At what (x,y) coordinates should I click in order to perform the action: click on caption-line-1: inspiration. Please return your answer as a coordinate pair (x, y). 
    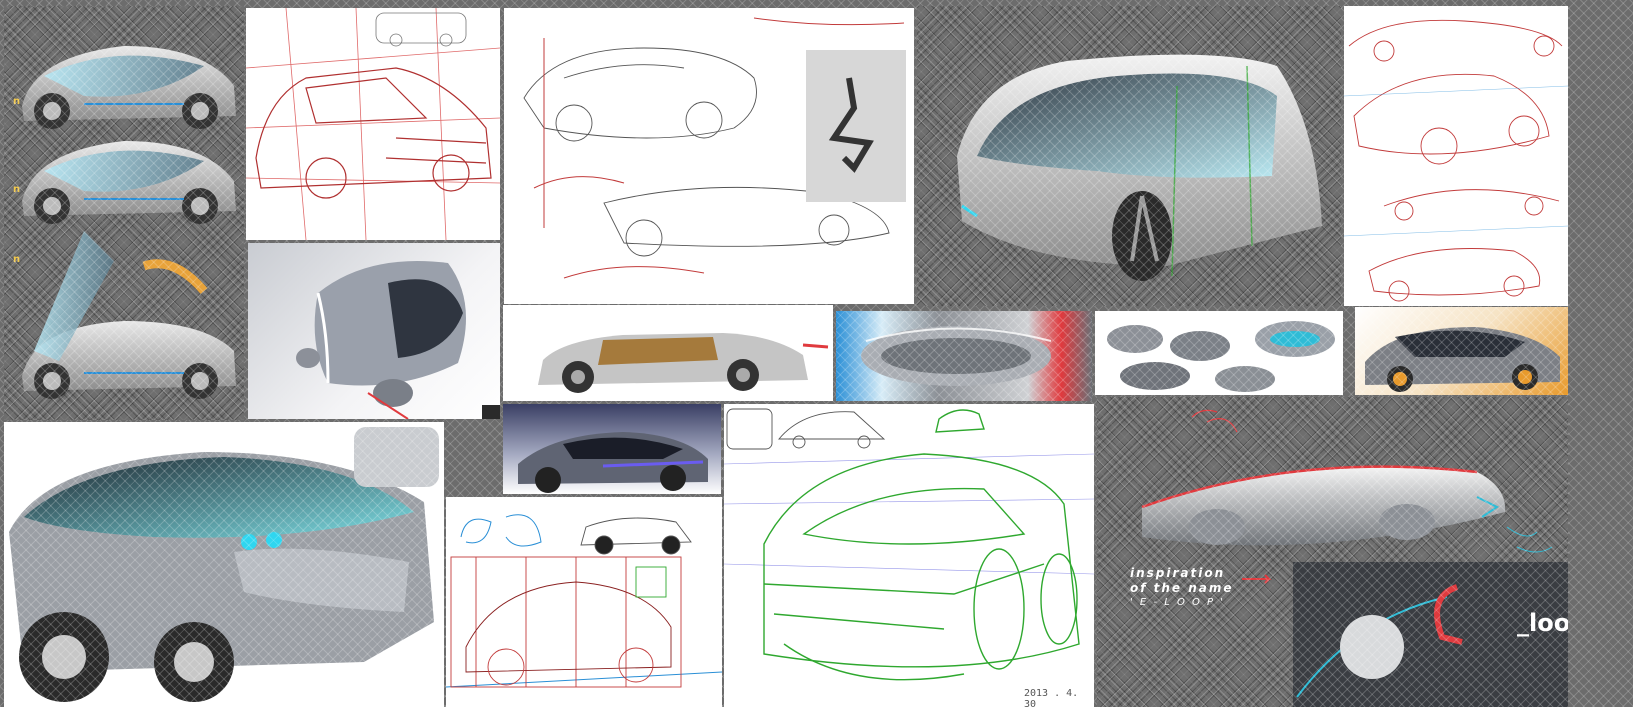
    Looking at the image, I should click on (1178, 573).